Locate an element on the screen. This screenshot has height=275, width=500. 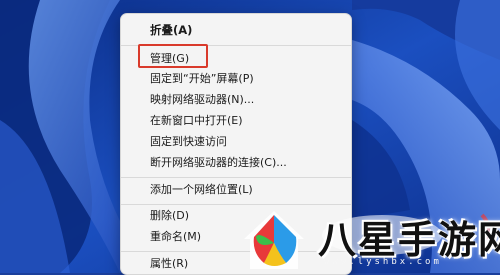
watermark-brand-text: 八星手游网 is located at coordinates (409, 240).